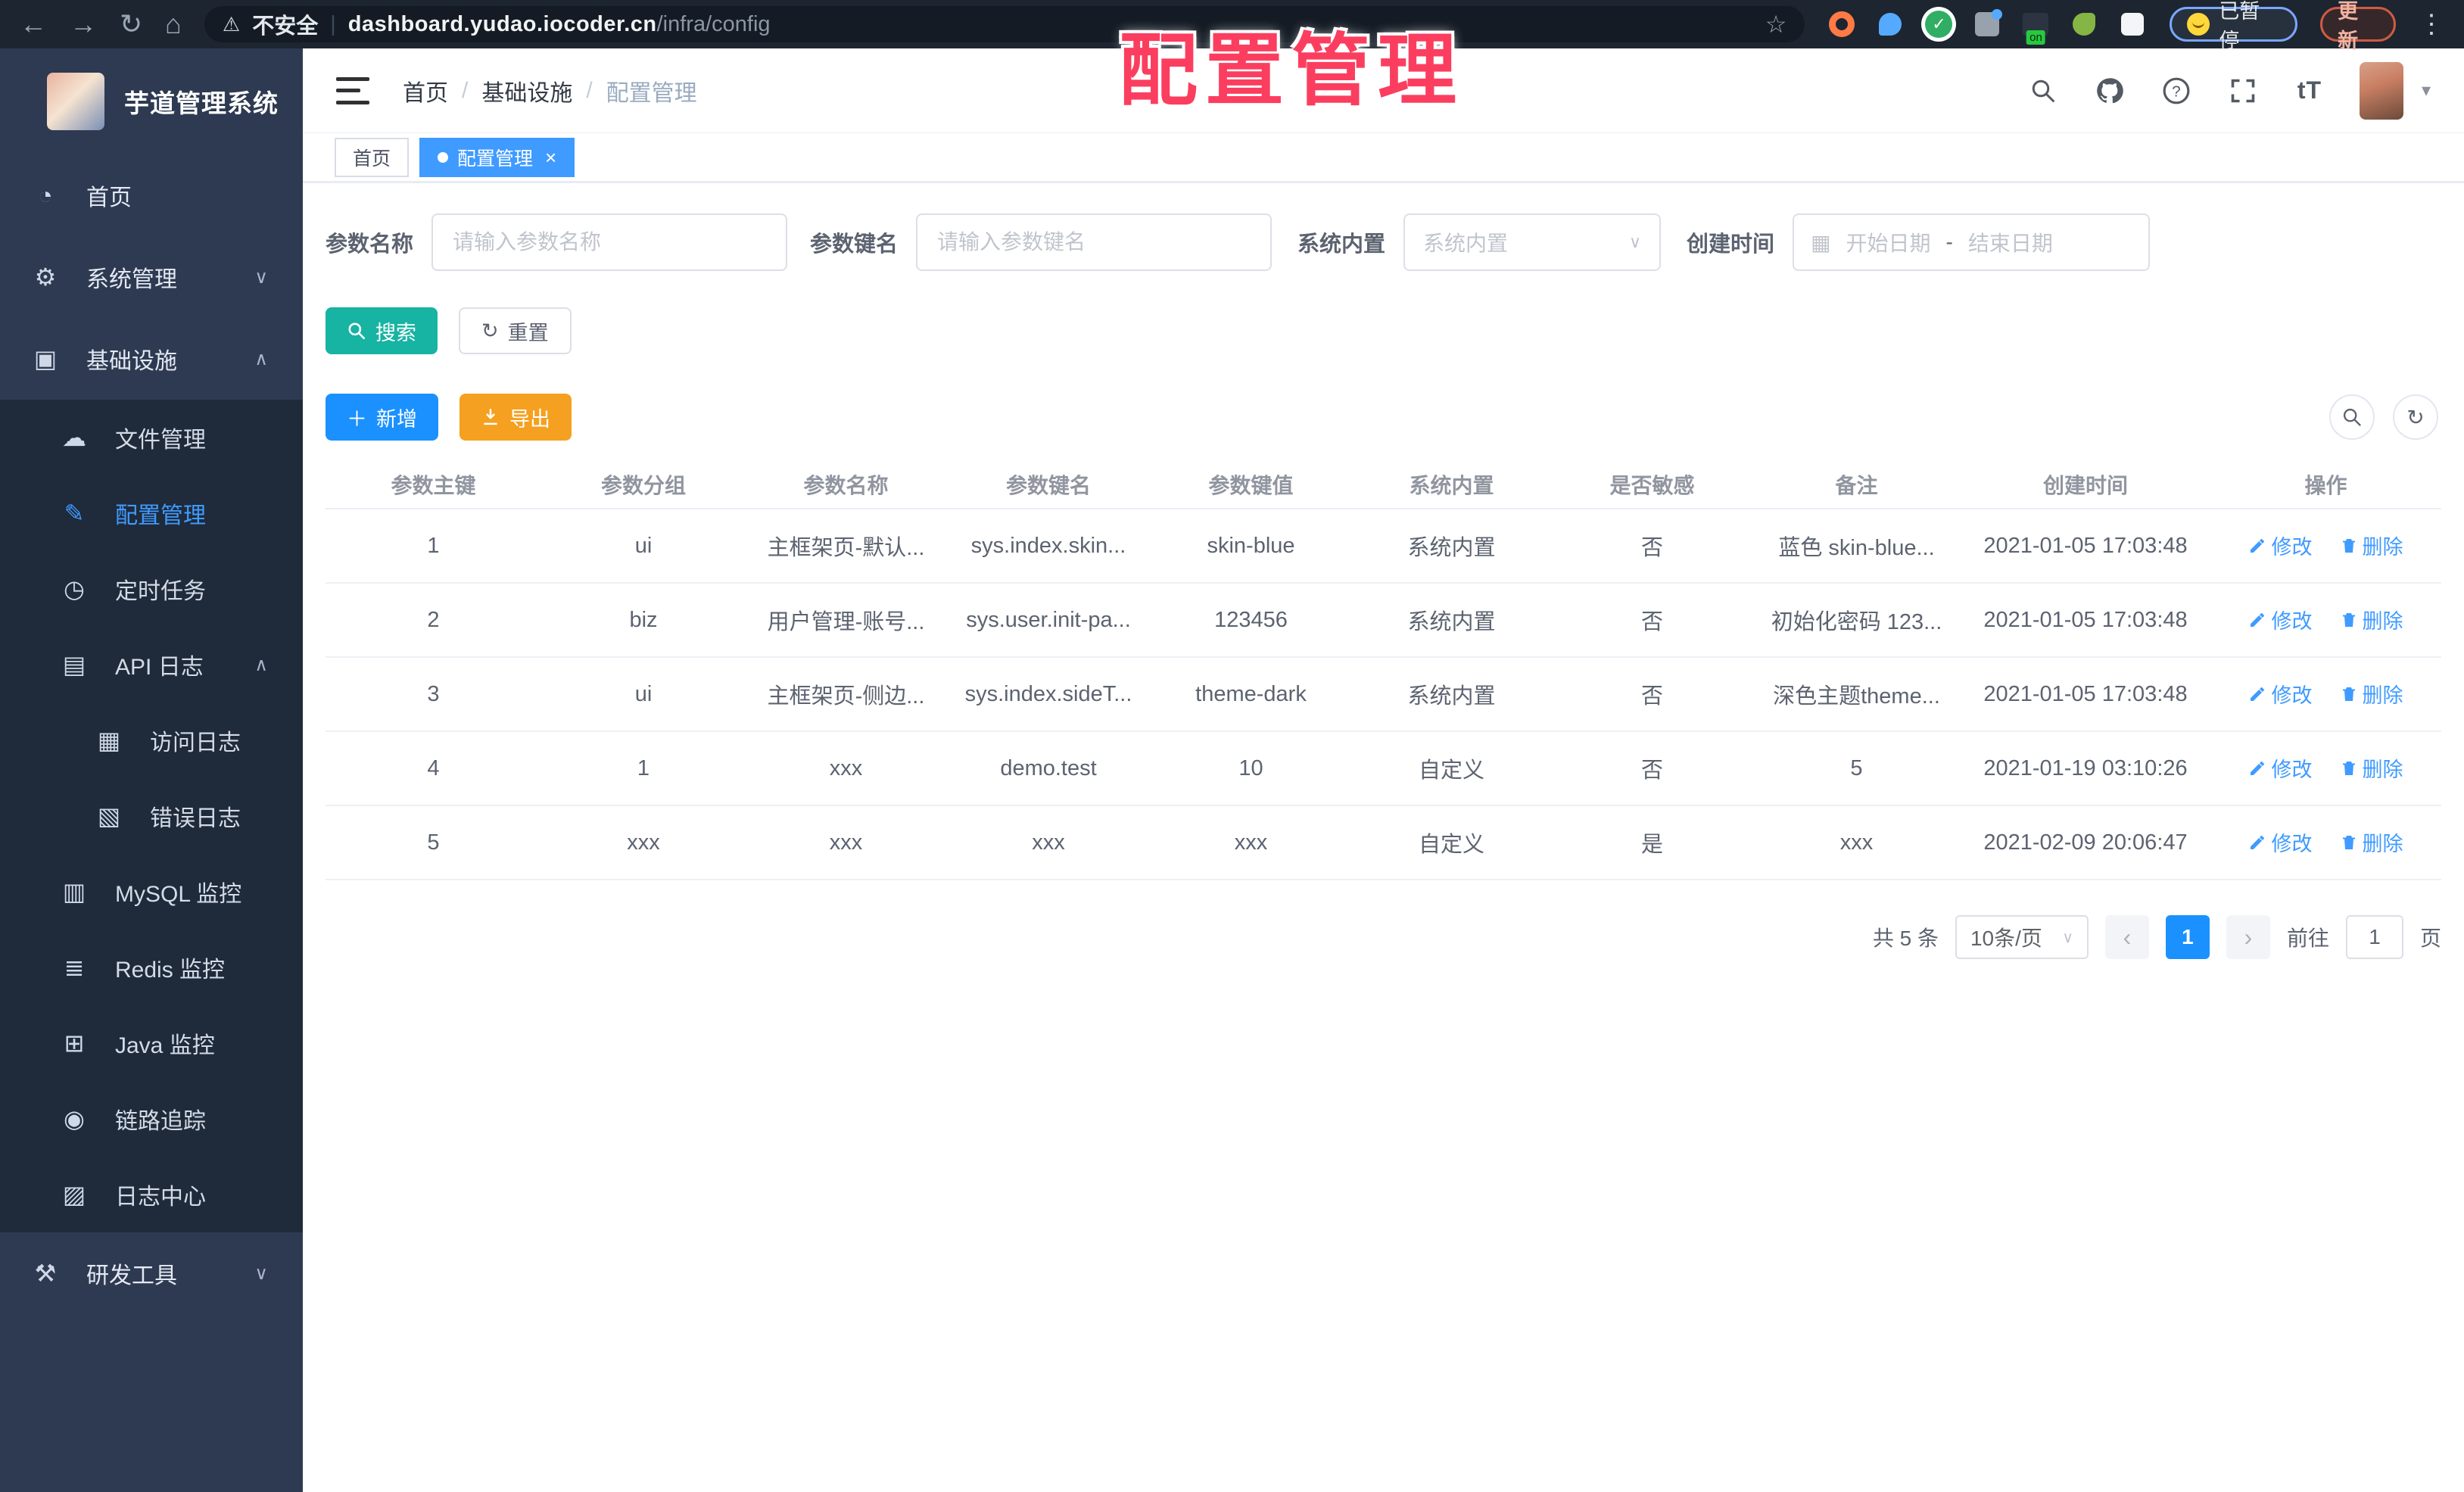 The height and width of the screenshot is (1492, 2464). Describe the element at coordinates (195, 742) in the screenshot. I see `sidebar-item-label: 访问日志` at that location.